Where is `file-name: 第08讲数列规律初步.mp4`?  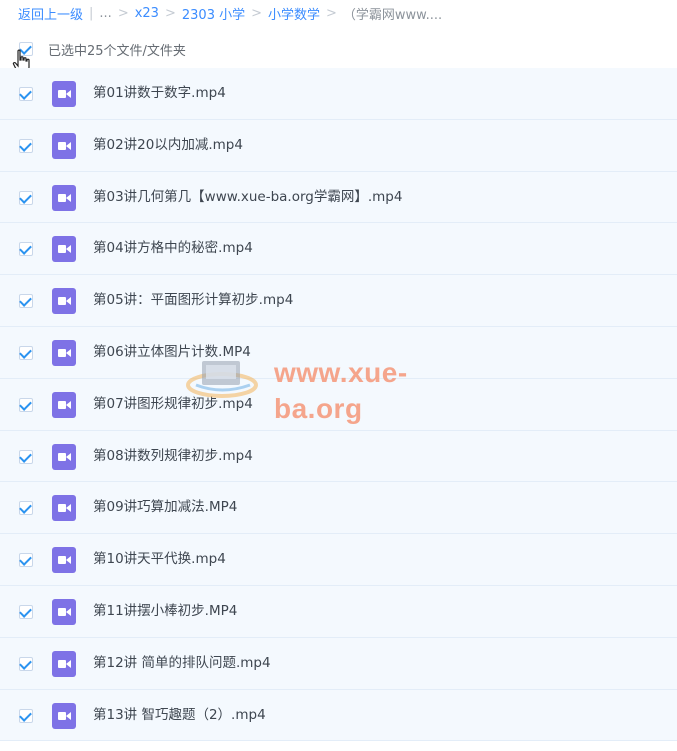 file-name: 第08讲数列规律初步.mp4 is located at coordinates (173, 456).